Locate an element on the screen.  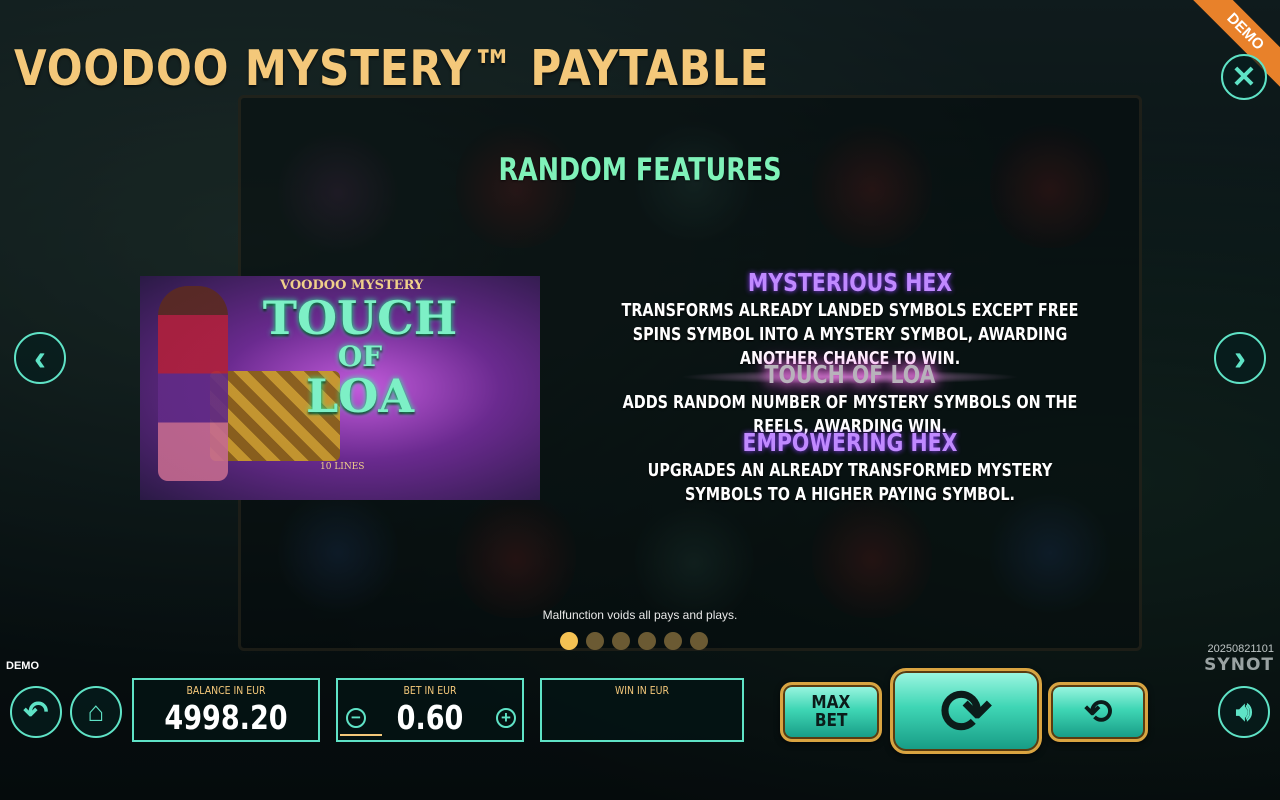
balance-label: BALANCE IN EUR is located at coordinates (226, 690).